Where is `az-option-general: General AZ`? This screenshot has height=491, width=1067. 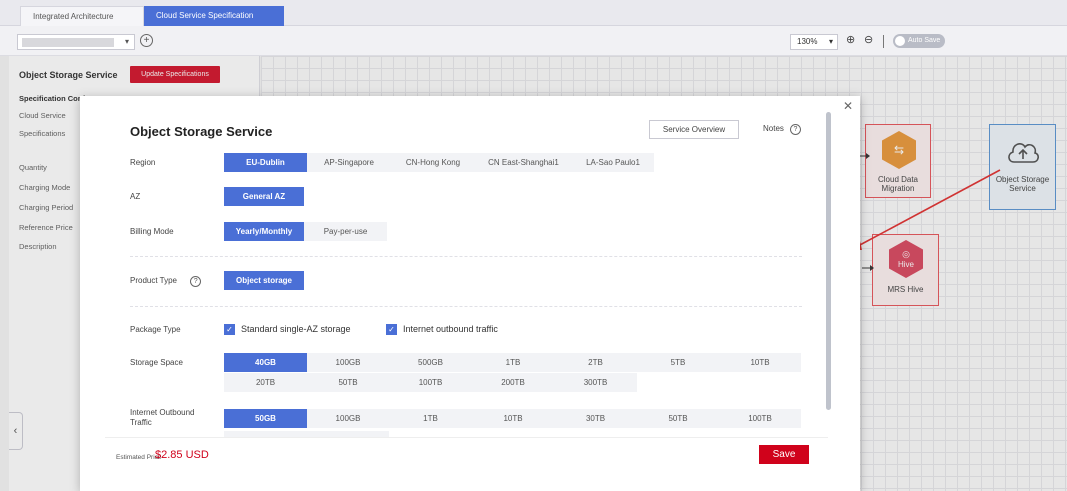 az-option-general: General AZ is located at coordinates (264, 196).